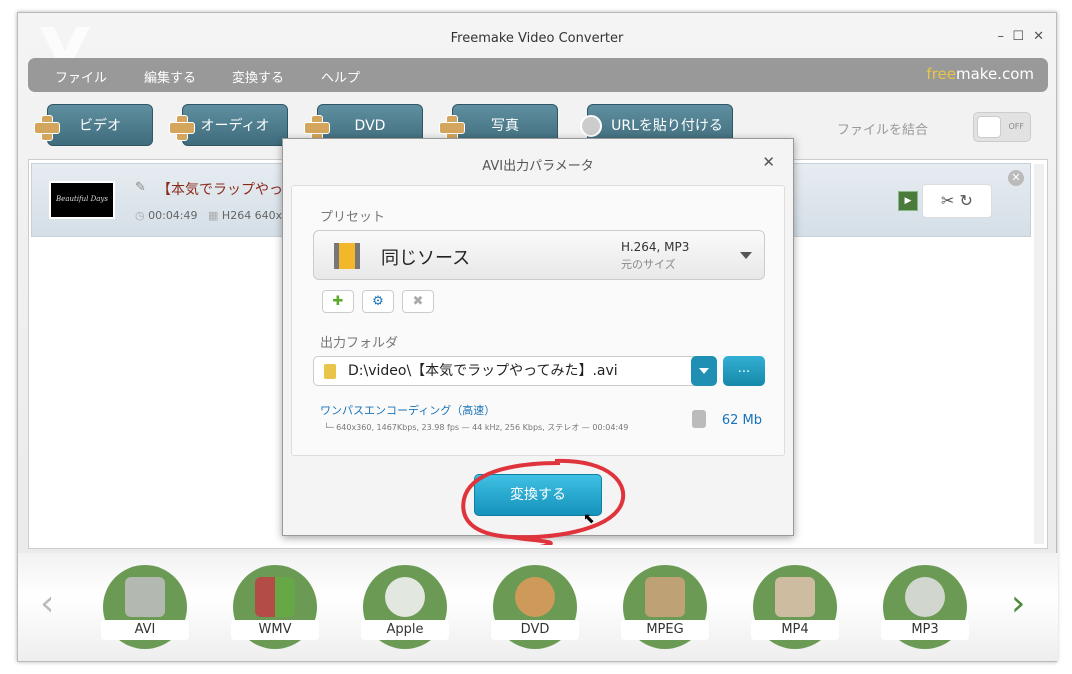  What do you see at coordinates (704, 371) in the screenshot?
I see `path-dropdown-button` at bounding box center [704, 371].